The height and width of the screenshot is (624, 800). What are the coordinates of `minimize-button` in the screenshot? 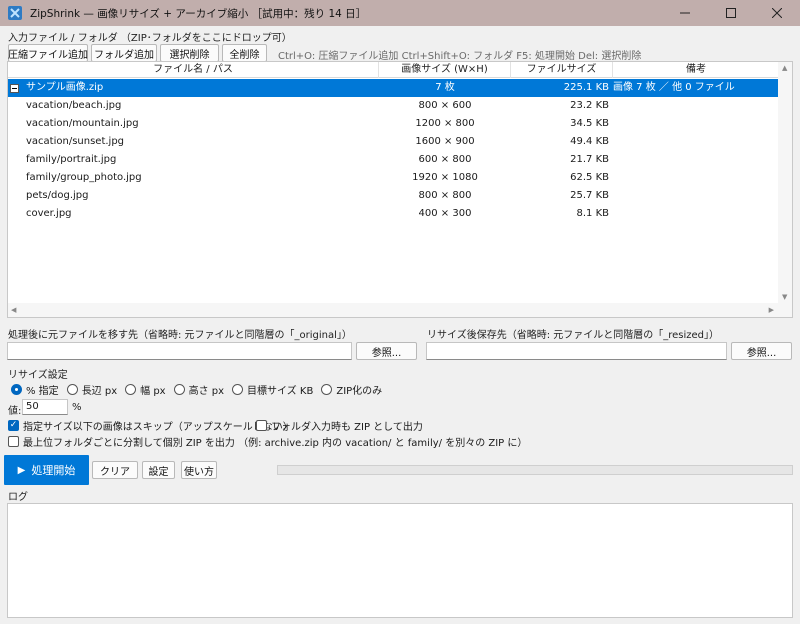 It's located at (685, 13).